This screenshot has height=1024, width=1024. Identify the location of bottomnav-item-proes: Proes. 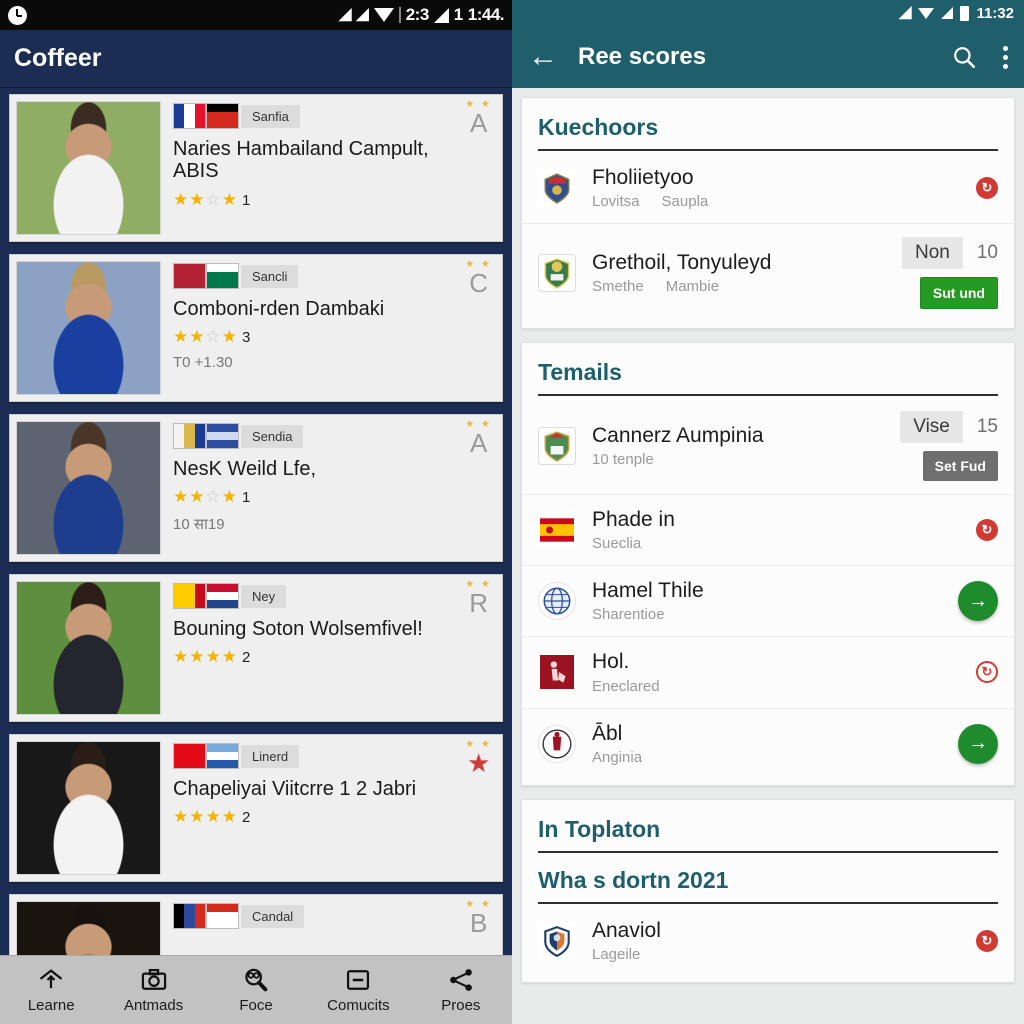
(461, 990).